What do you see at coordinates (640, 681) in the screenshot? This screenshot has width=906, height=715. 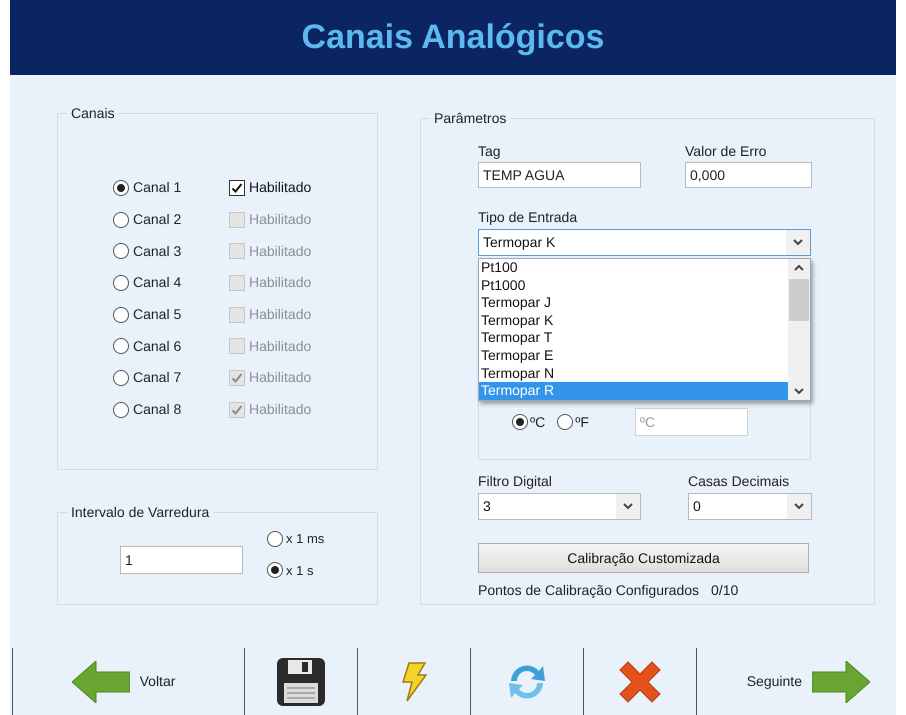 I see `close-icon` at bounding box center [640, 681].